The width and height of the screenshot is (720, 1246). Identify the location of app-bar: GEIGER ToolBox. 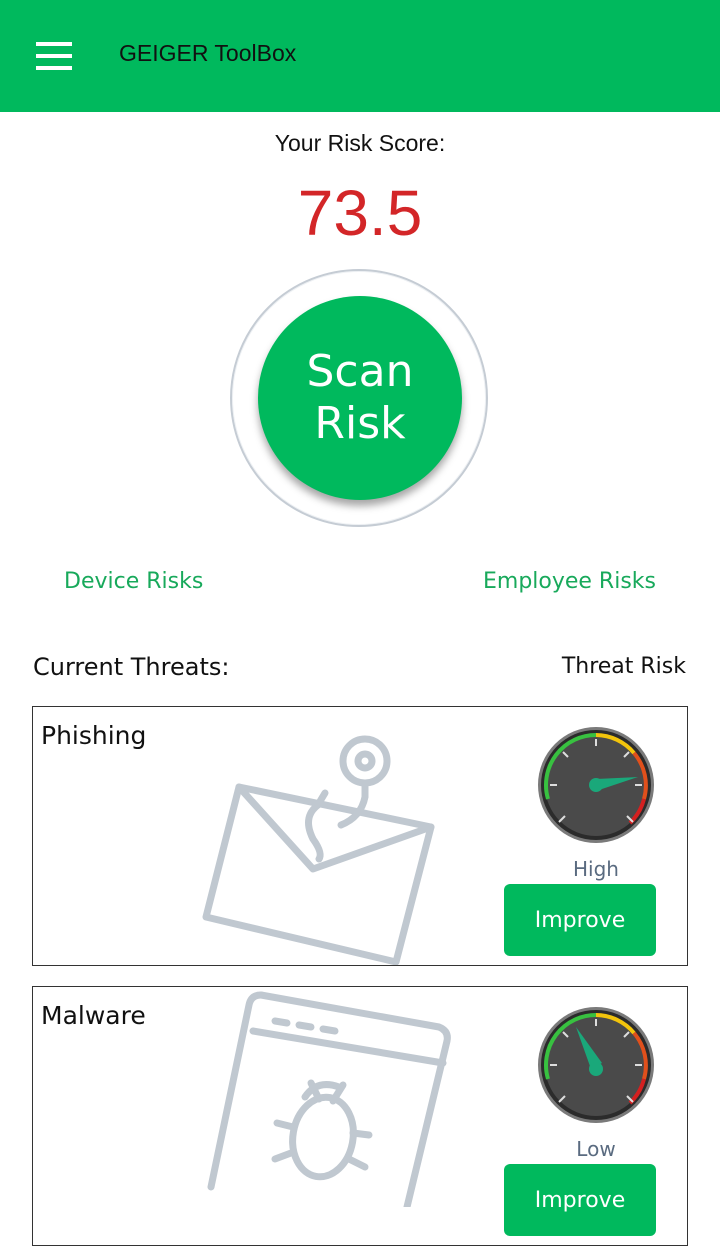
(360, 56).